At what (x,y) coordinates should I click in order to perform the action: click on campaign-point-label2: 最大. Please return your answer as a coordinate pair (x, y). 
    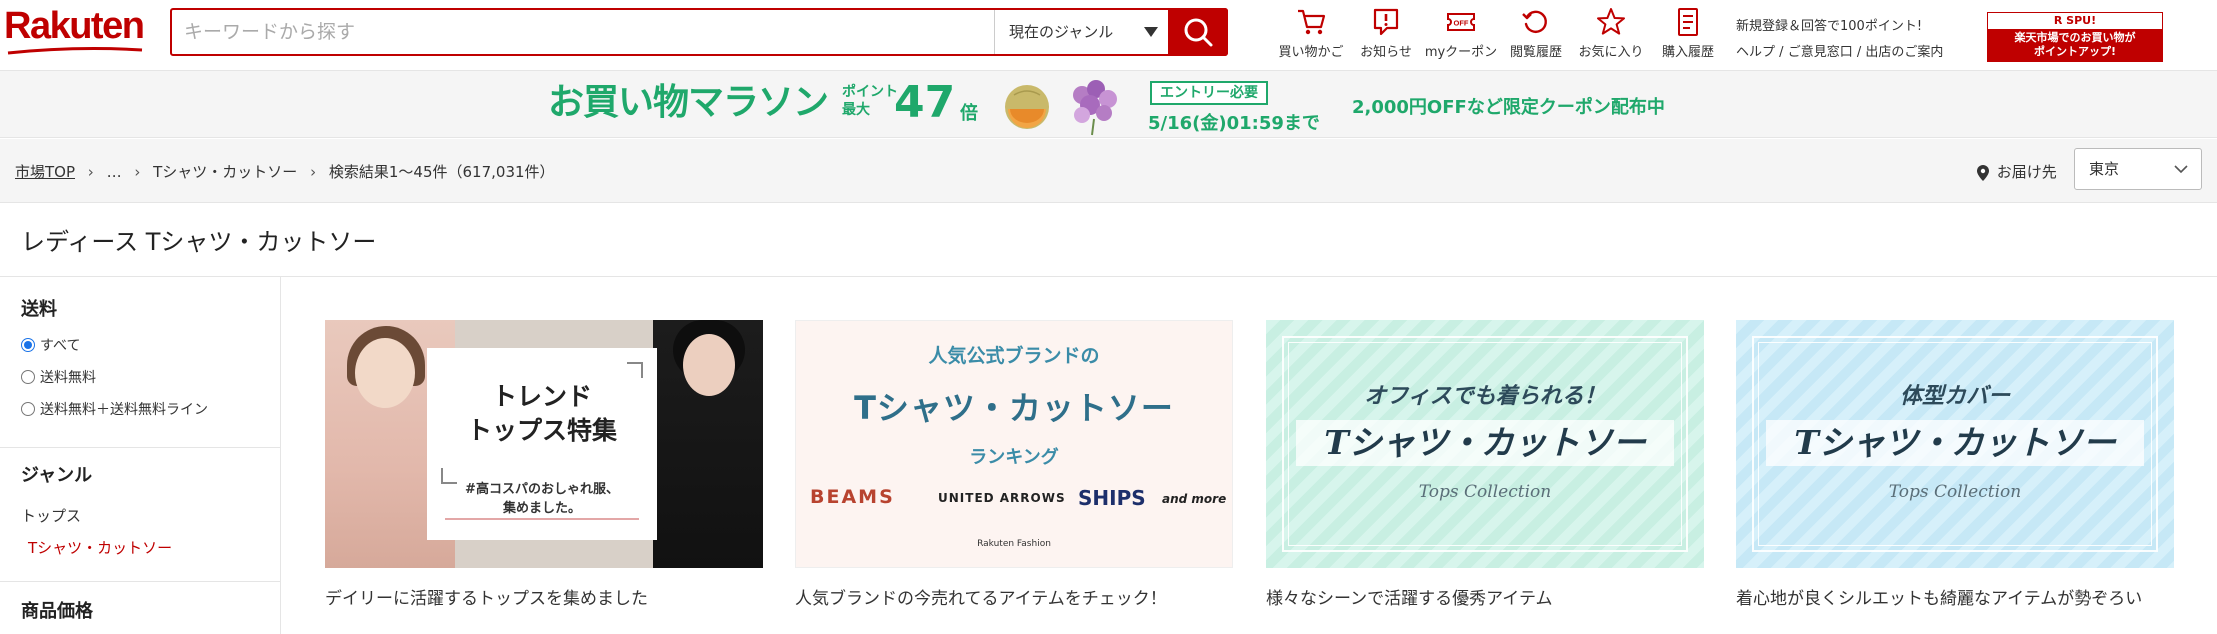
    Looking at the image, I should click on (856, 110).